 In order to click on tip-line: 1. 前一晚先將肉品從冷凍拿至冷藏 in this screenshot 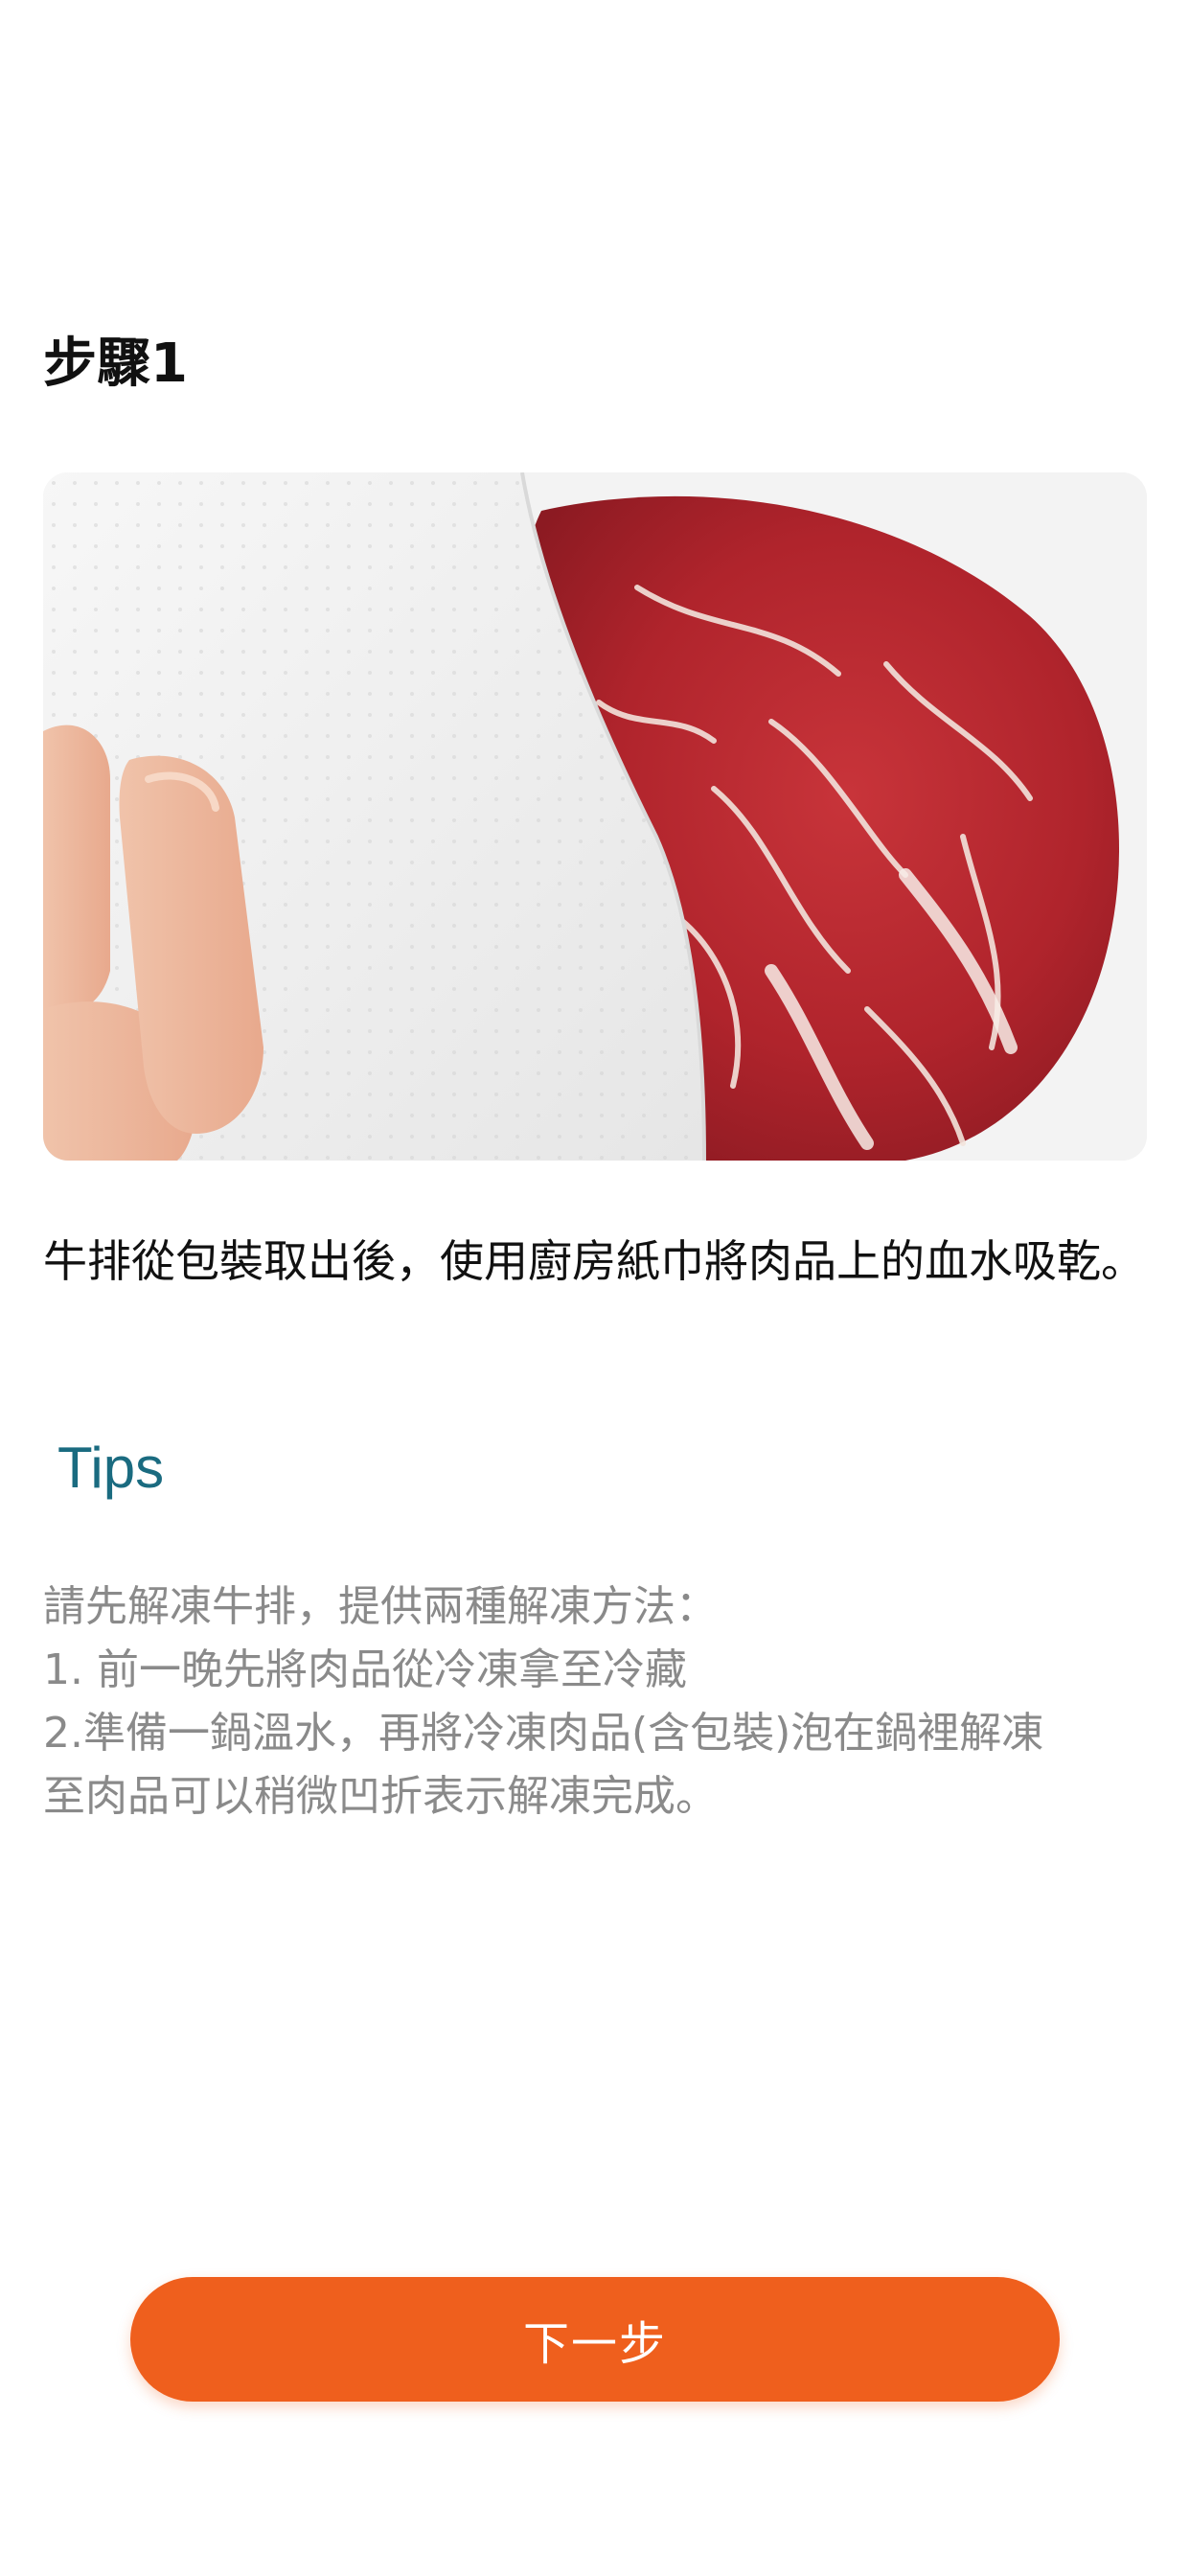, I will do `click(365, 1669)`.